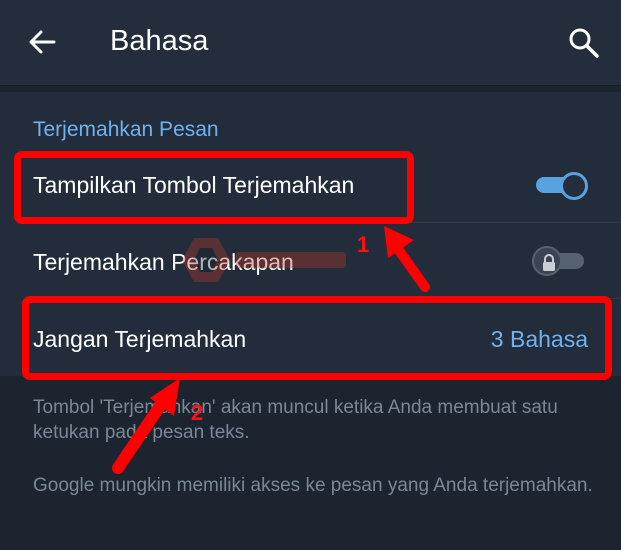 Image resolution: width=621 pixels, height=550 pixels. Describe the element at coordinates (363, 244) in the screenshot. I see `annotation-label-1: 1` at that location.